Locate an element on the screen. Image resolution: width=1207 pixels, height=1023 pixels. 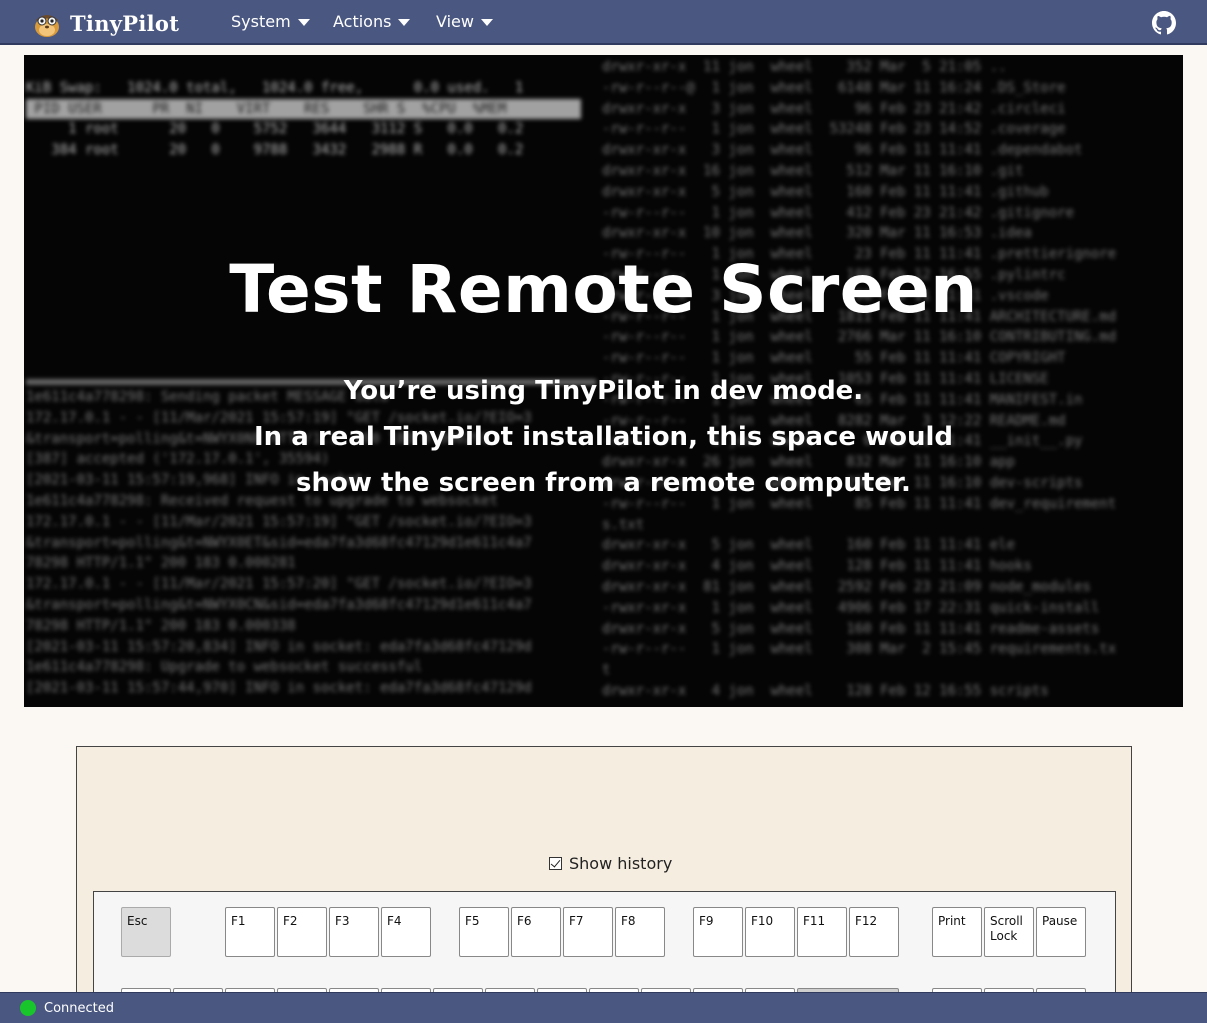
navbar: TinyPilot System Actions View is located at coordinates (603, 22).